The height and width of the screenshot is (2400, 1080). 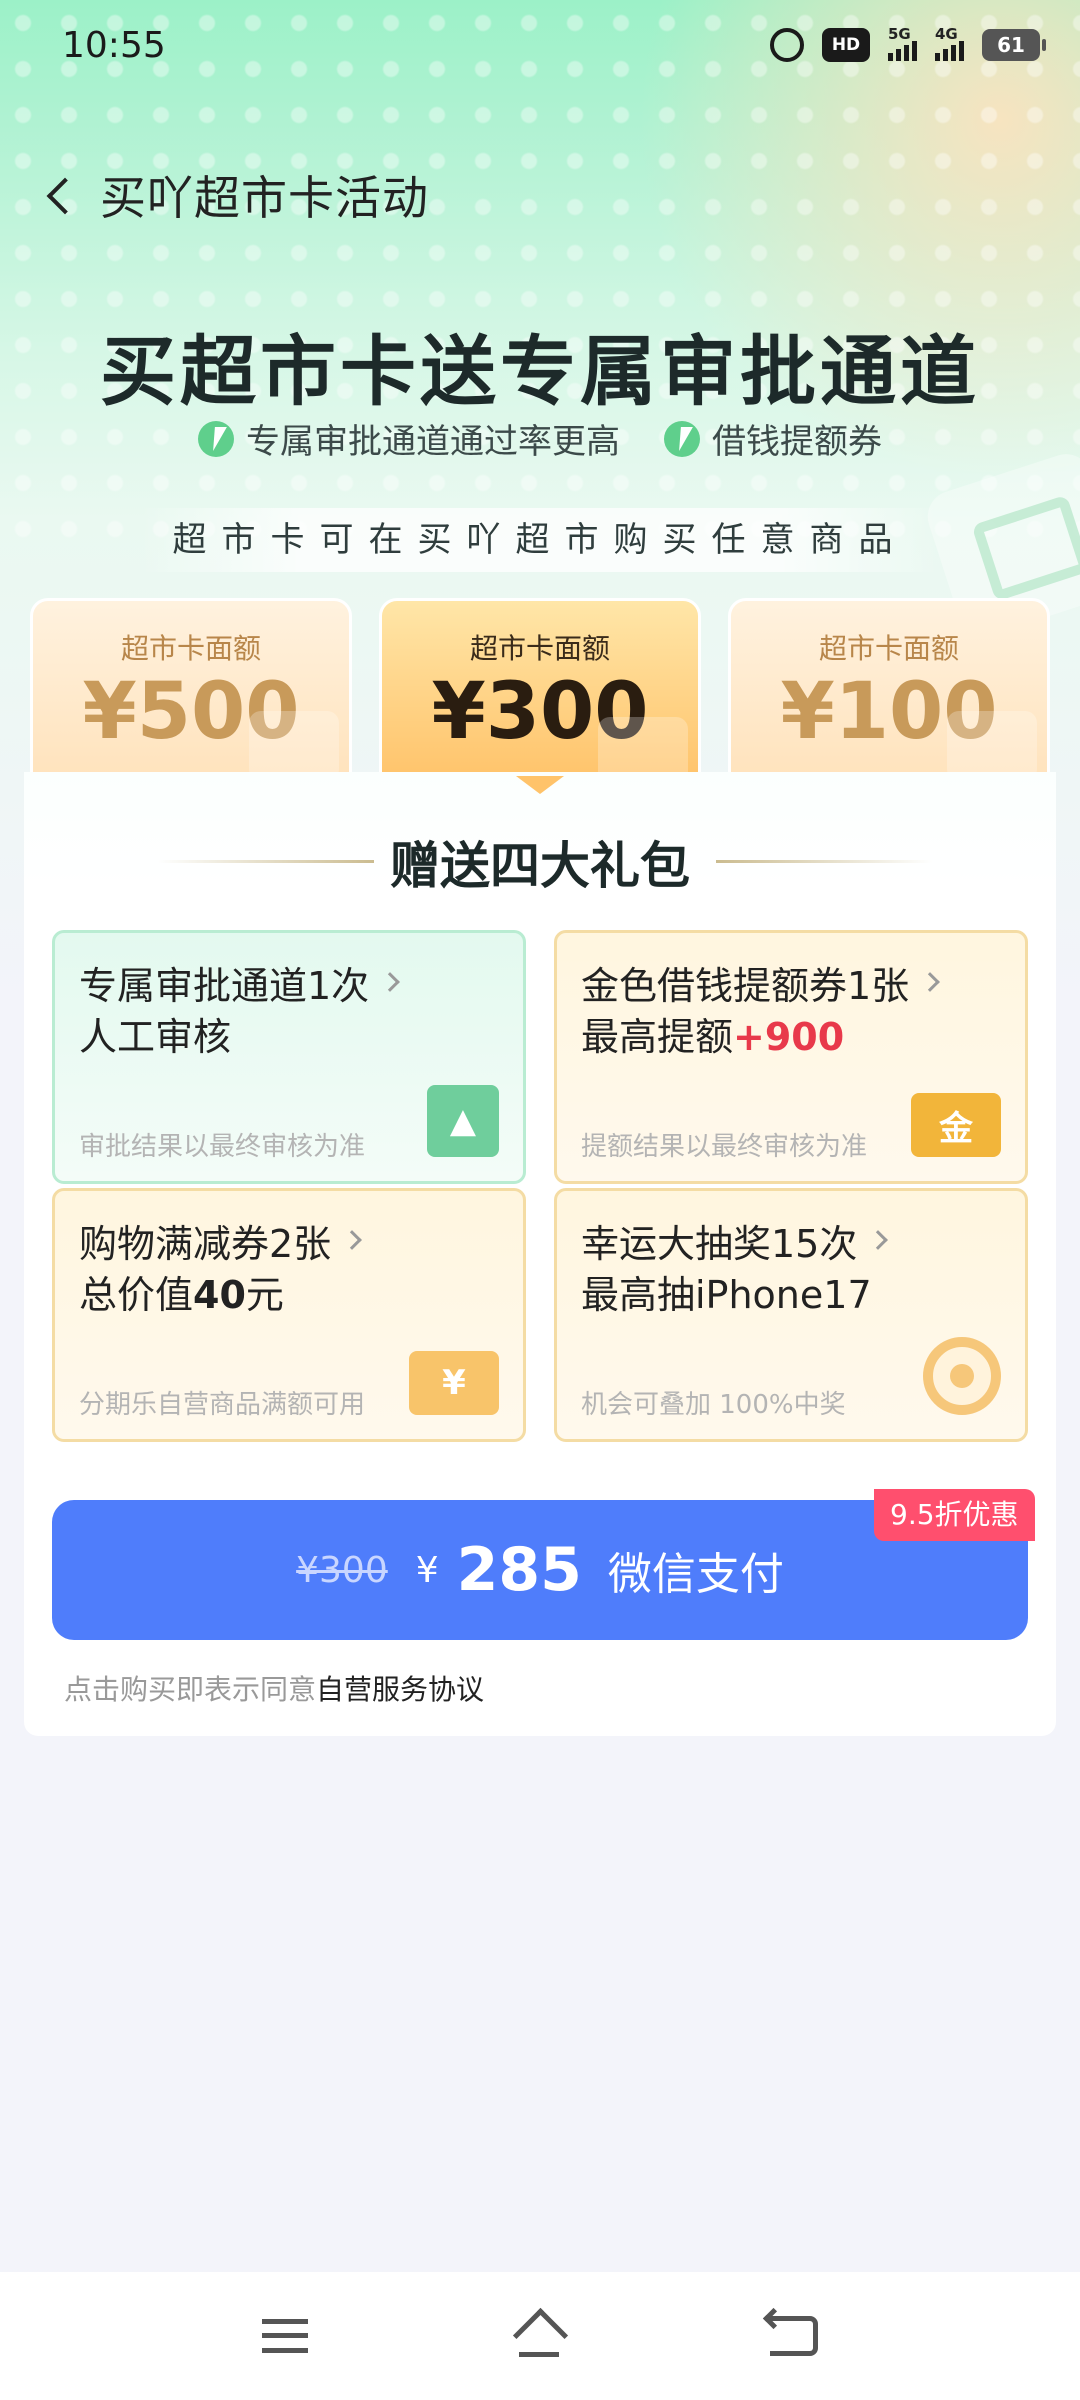 I want to click on alarm-icon, so click(x=787, y=45).